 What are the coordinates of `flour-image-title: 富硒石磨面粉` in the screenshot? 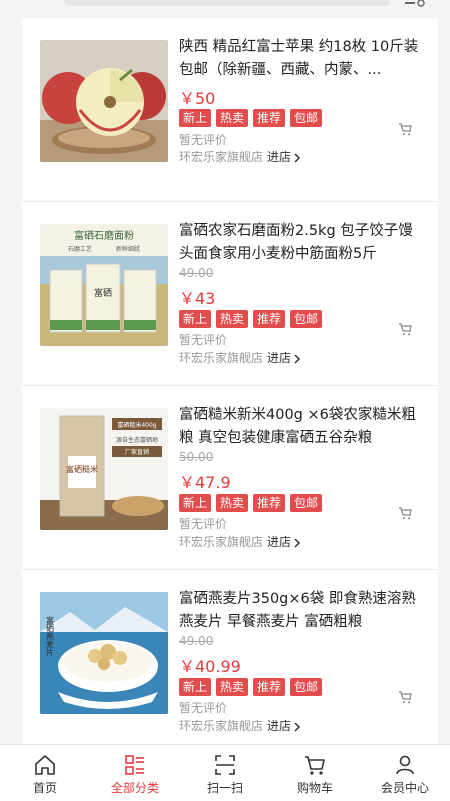 It's located at (104, 235).